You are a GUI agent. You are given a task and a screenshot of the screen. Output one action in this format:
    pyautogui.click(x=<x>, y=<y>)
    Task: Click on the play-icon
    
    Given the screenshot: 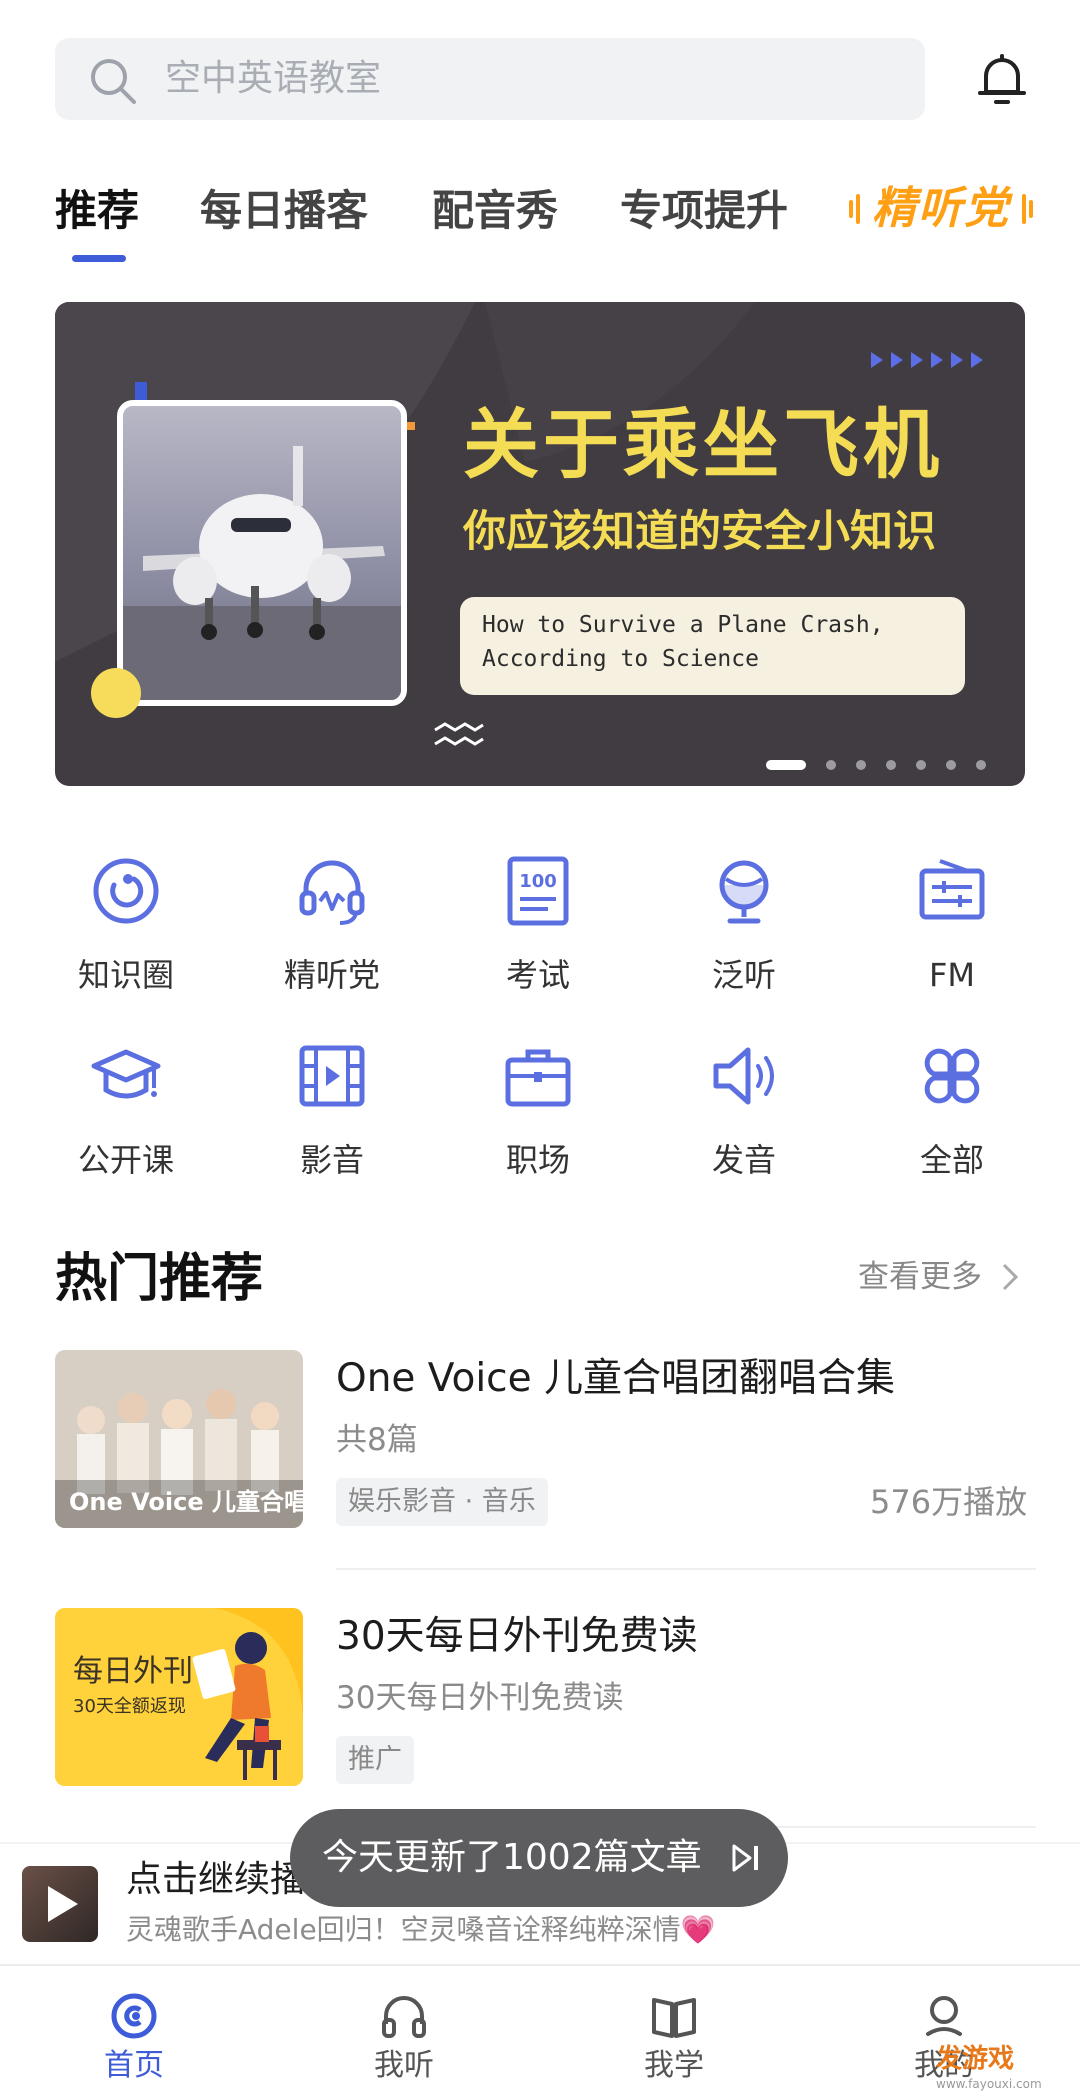 What is the action you would take?
    pyautogui.click(x=62, y=1904)
    